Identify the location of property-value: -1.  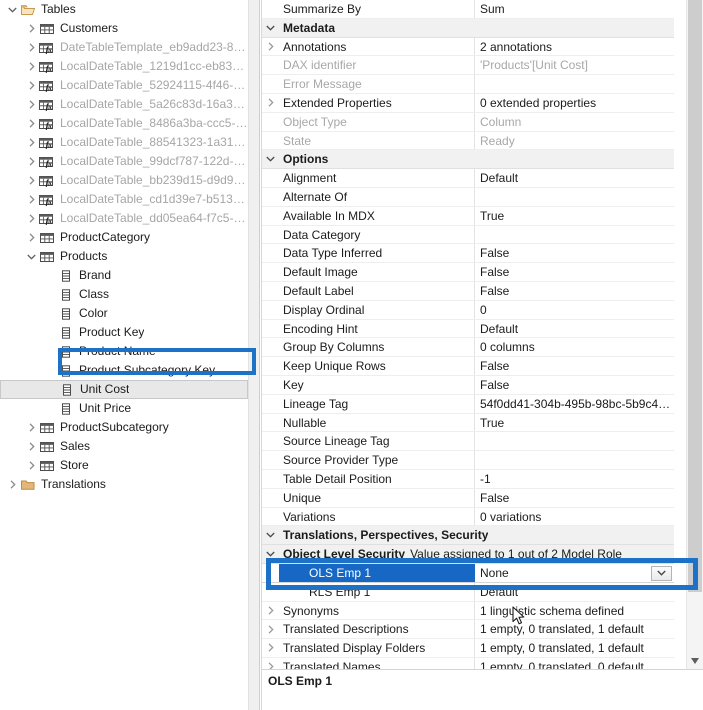
(574, 479).